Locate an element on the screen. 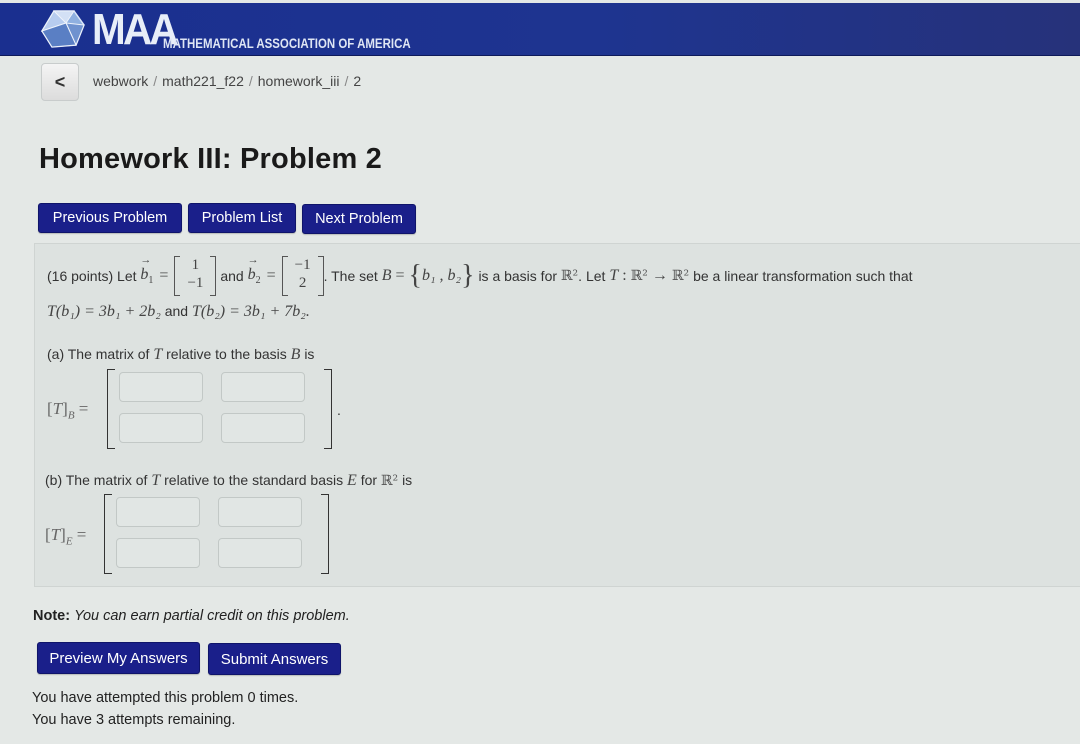 The height and width of the screenshot is (744, 1080). left-brace: { is located at coordinates (415, 275).